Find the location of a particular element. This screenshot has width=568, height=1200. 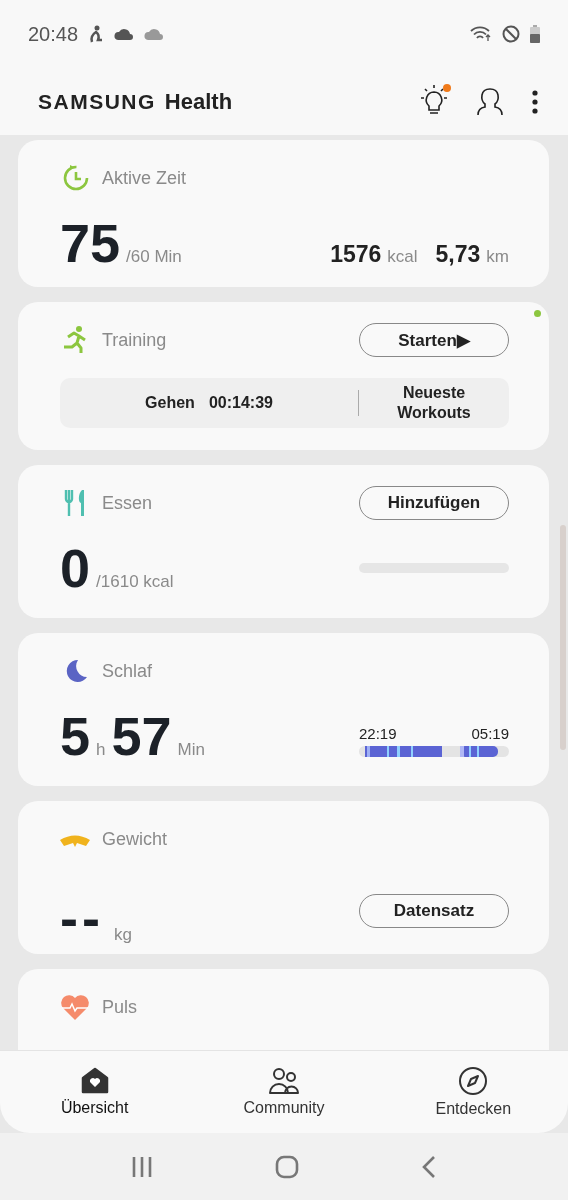

blocked-icon is located at coordinates (511, 34).